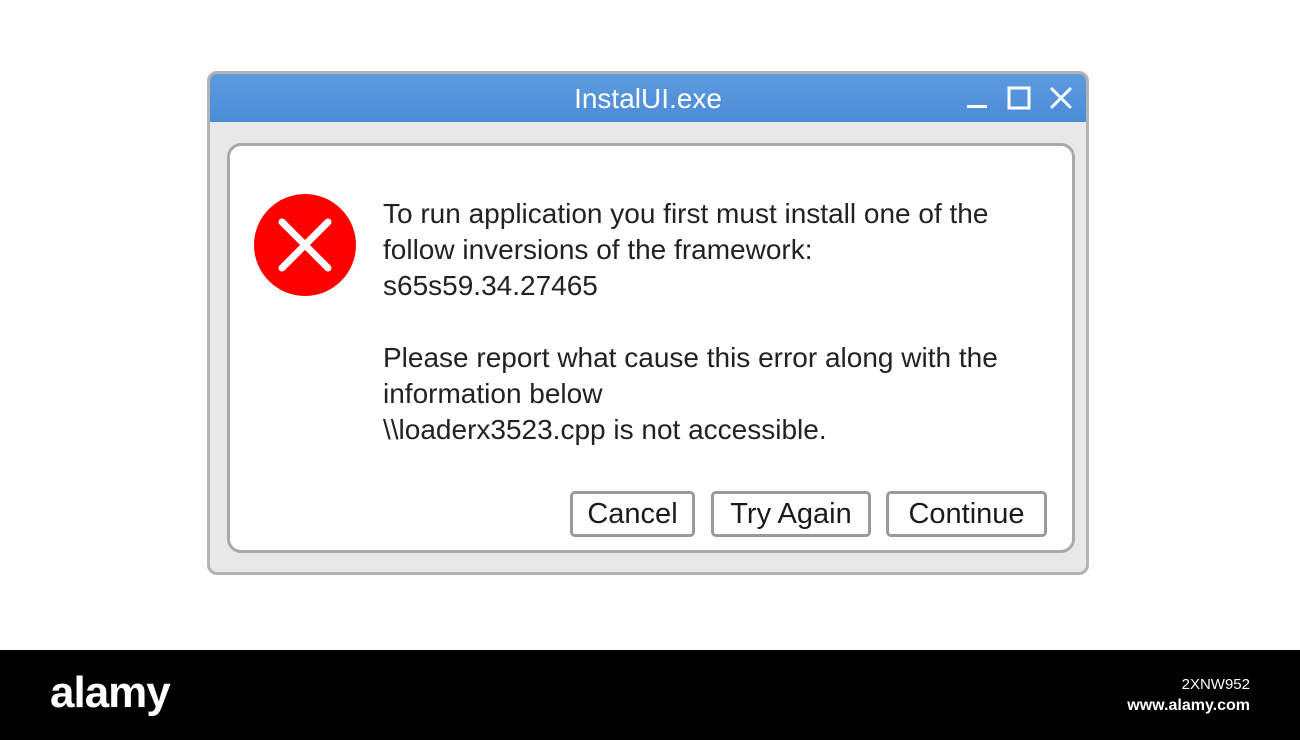  What do you see at coordinates (1019, 99) in the screenshot?
I see `maximize-icon` at bounding box center [1019, 99].